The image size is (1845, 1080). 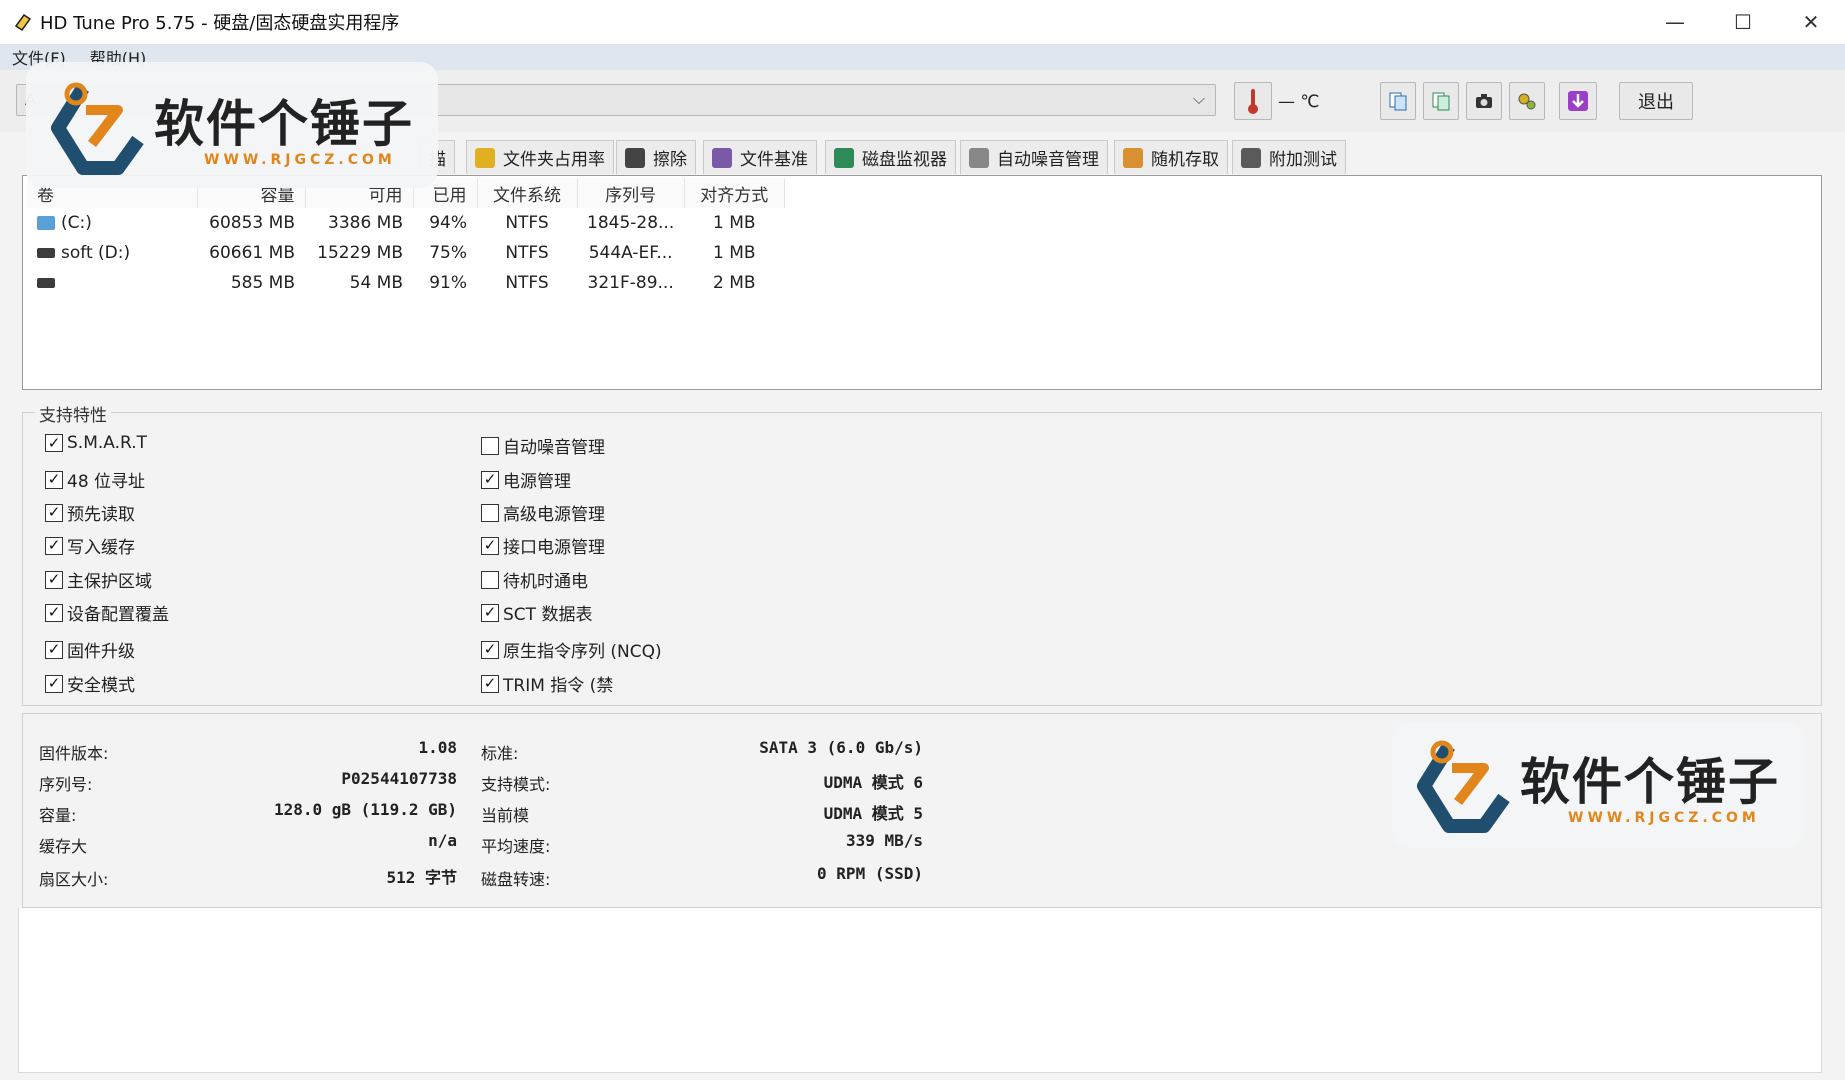 What do you see at coordinates (232, 125) in the screenshot?
I see `watermark-top: 软件个锤子 WWW.RJGCZ.COM` at bounding box center [232, 125].